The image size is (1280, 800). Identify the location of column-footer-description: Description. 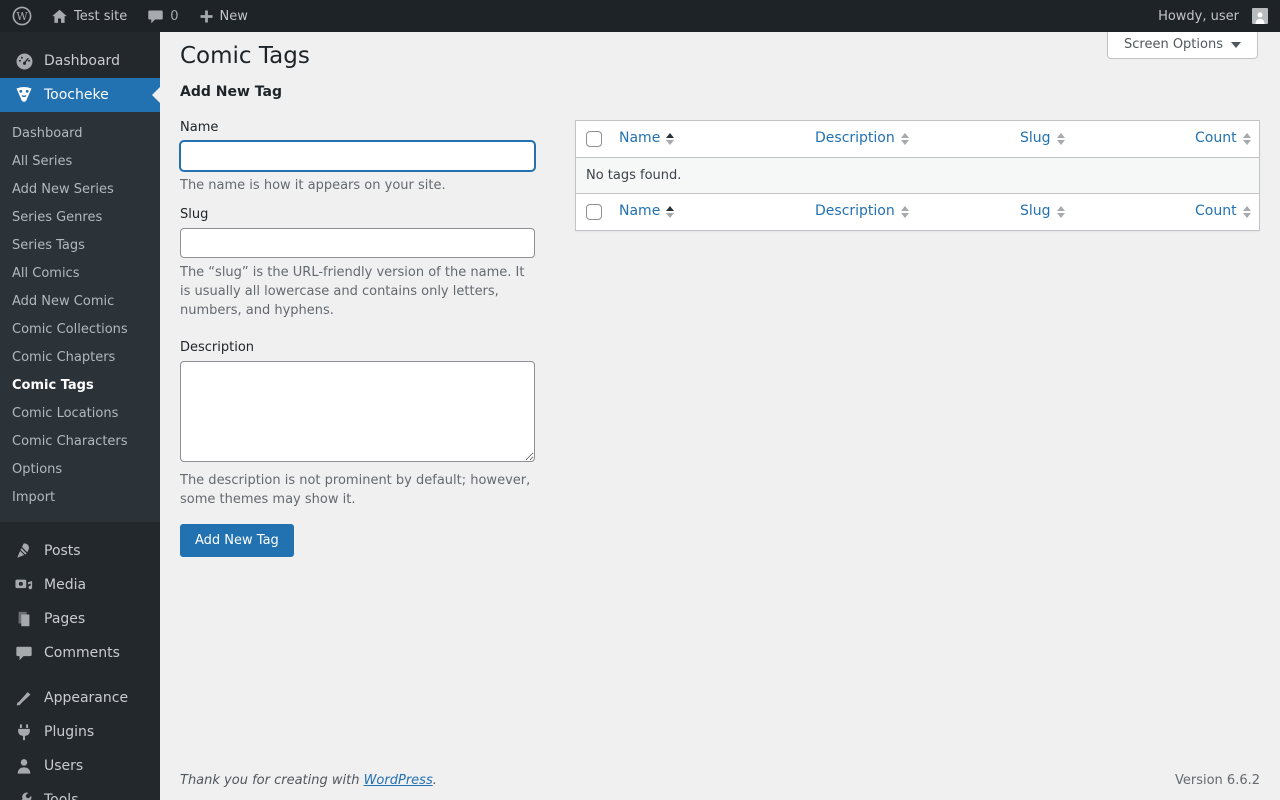
(907, 211).